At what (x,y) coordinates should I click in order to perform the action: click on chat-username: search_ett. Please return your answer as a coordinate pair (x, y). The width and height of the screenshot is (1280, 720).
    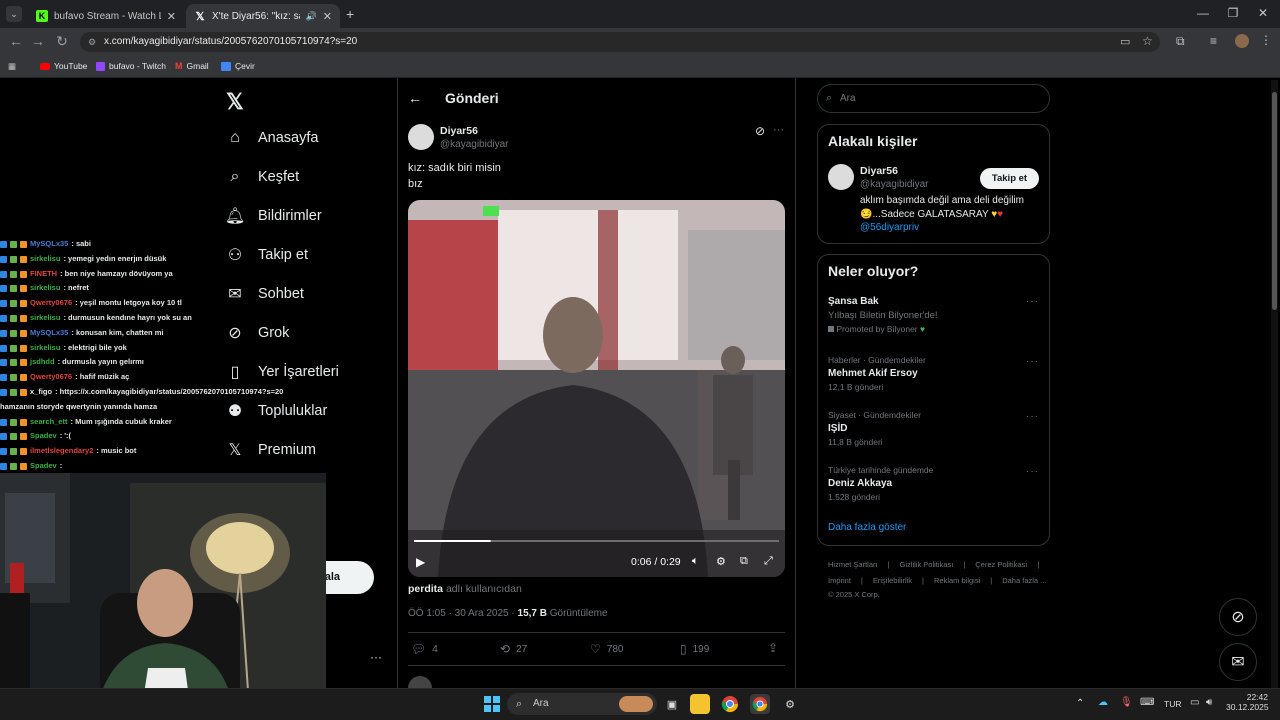
    Looking at the image, I should click on (49, 422).